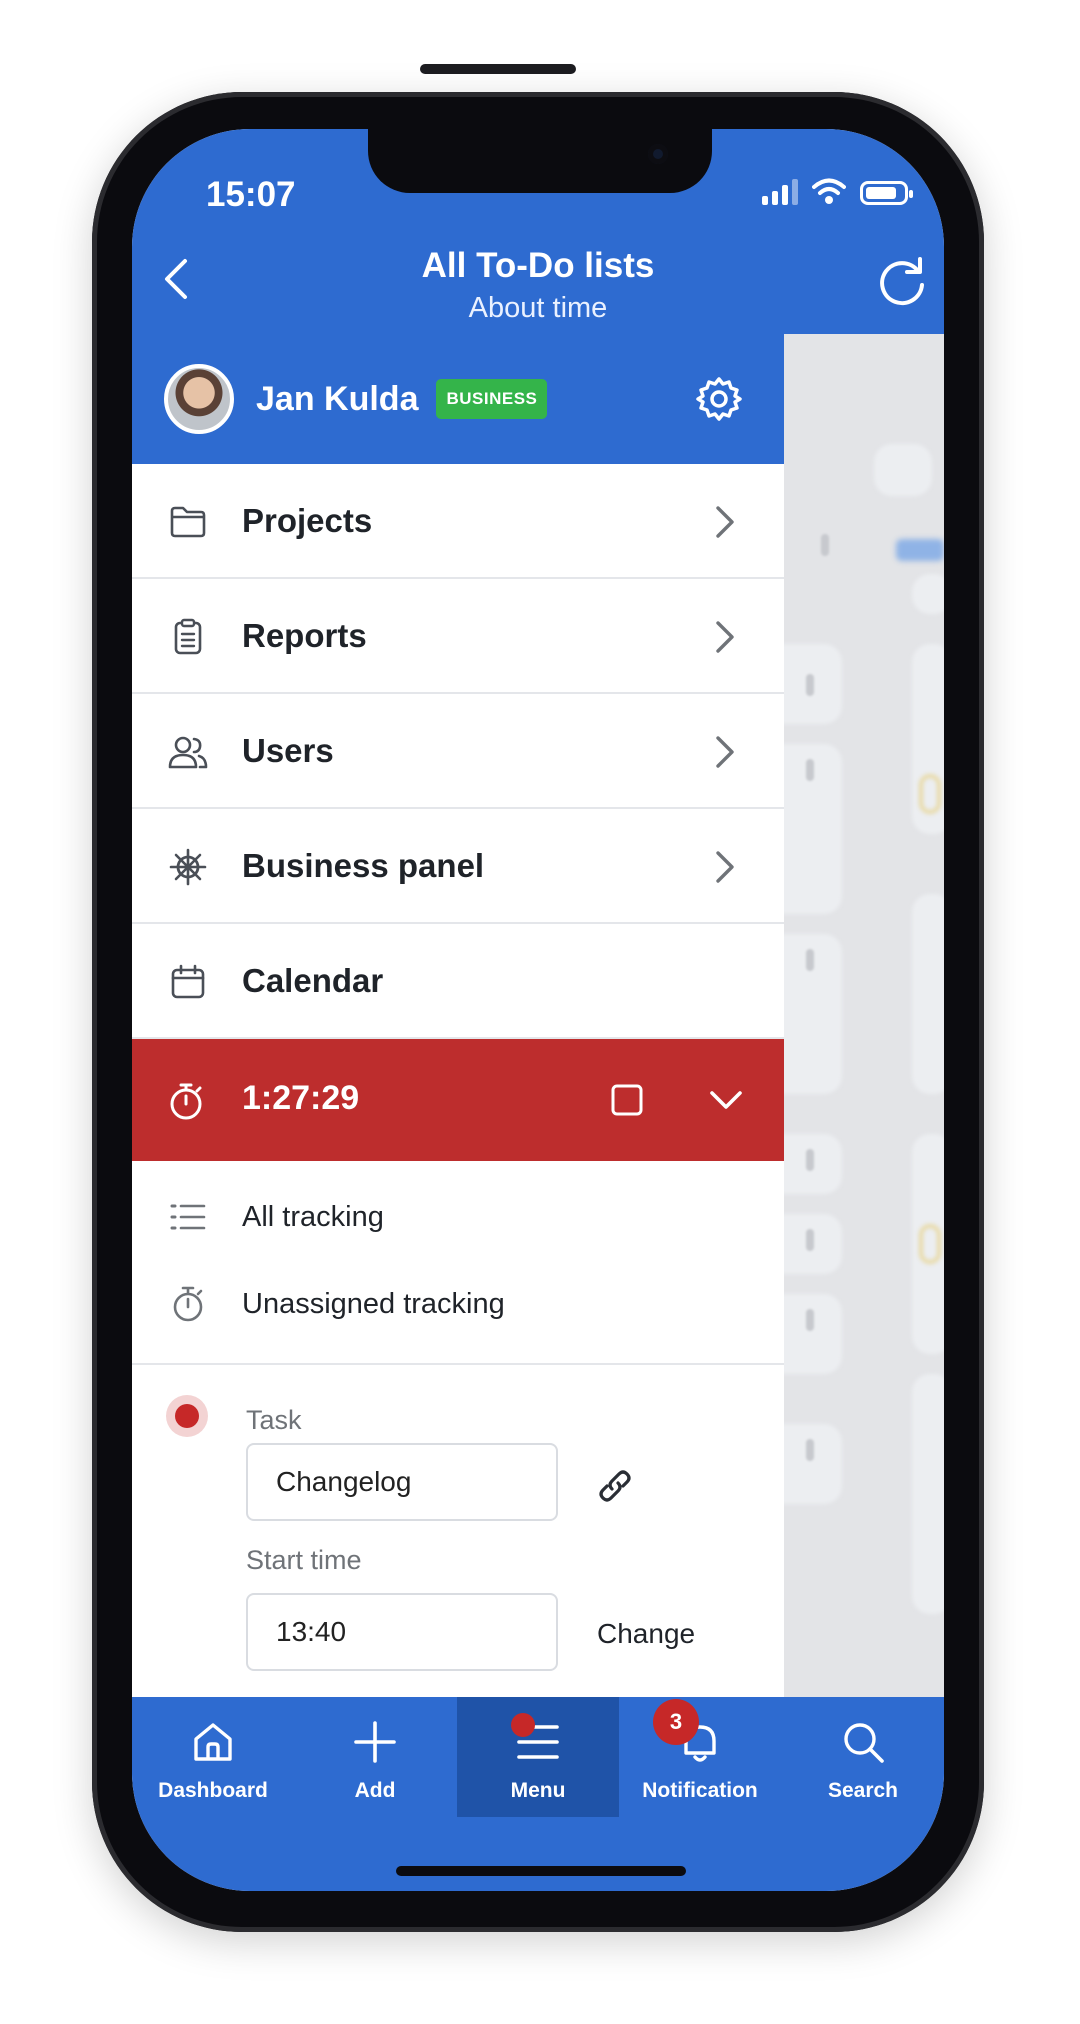 This screenshot has width=1080, height=2024. Describe the element at coordinates (188, 1217) in the screenshot. I see `list-icon` at that location.